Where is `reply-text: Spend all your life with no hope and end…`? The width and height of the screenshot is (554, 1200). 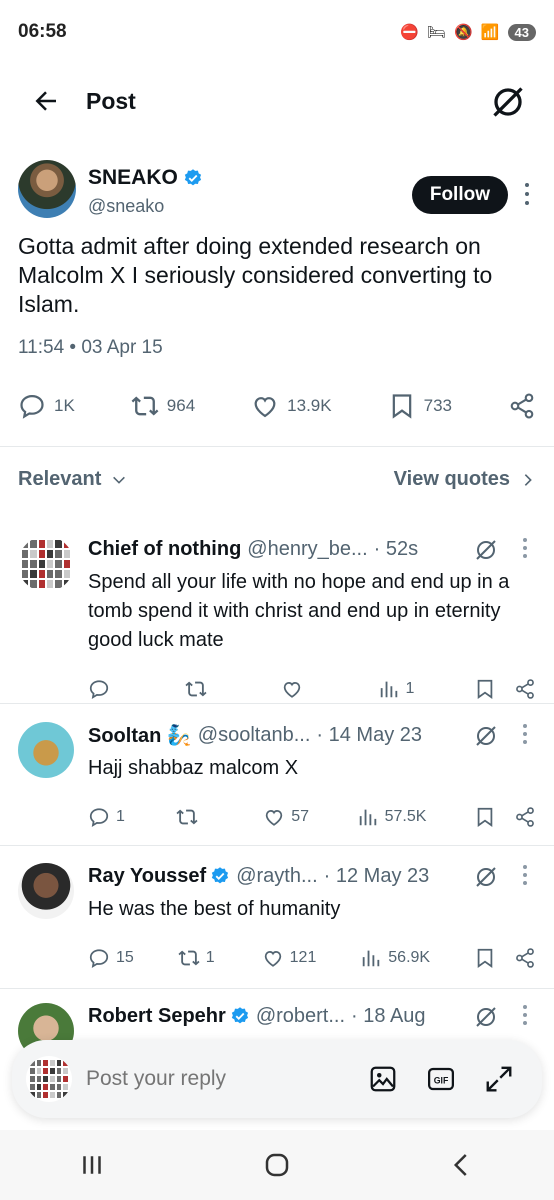
reply-text: Spend all your life with no hope and end… is located at coordinates (299, 611).